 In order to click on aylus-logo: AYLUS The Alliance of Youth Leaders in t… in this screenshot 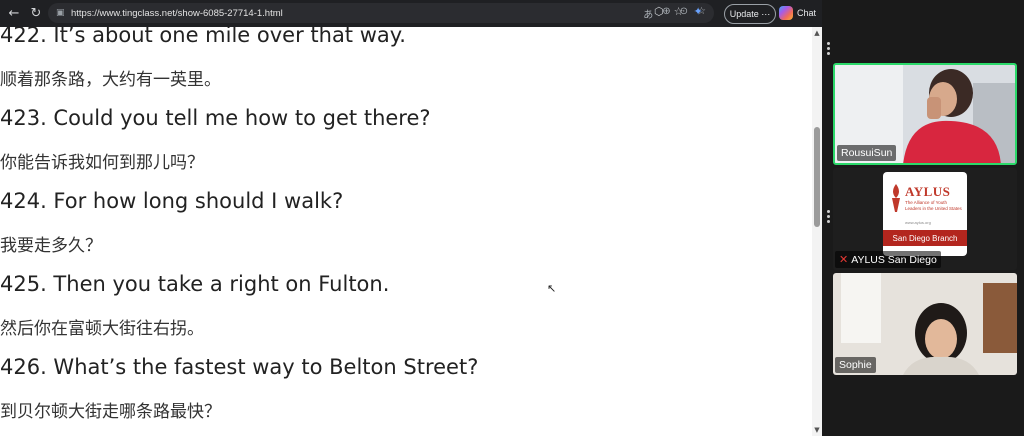, I will do `click(925, 214)`.